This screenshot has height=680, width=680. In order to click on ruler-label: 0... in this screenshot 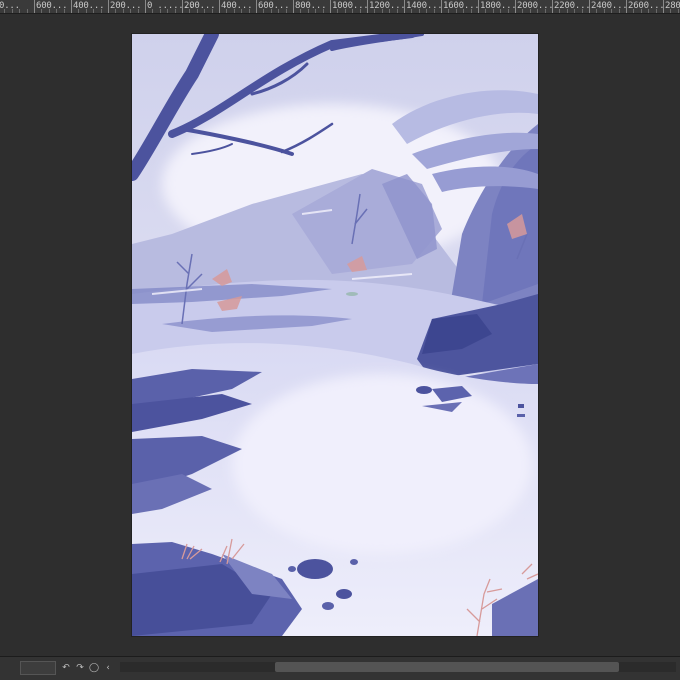, I will do `click(10, 6)`.